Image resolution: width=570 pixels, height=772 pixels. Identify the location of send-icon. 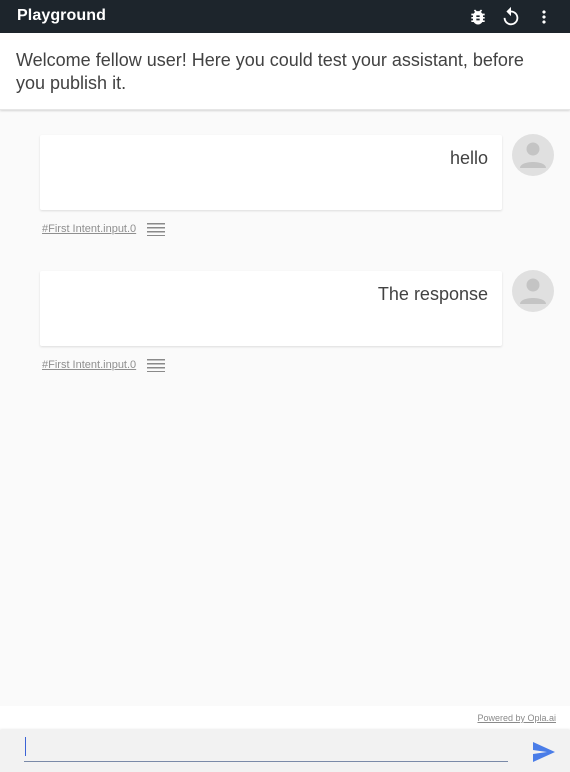
(544, 752).